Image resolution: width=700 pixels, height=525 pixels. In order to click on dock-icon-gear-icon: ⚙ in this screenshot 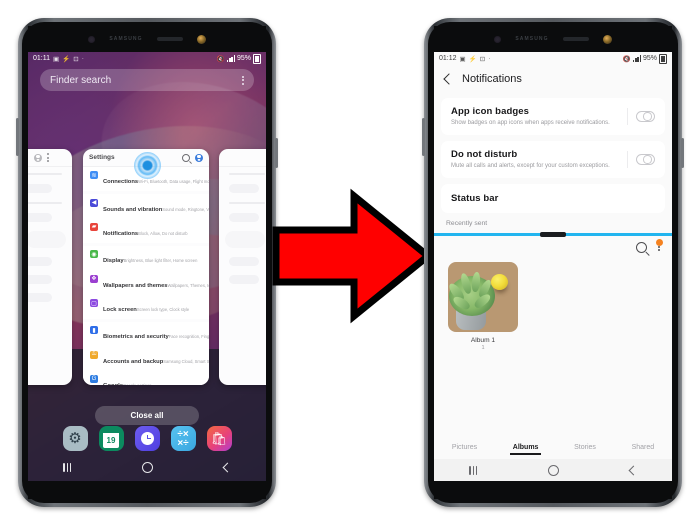, I will do `click(75, 438)`.